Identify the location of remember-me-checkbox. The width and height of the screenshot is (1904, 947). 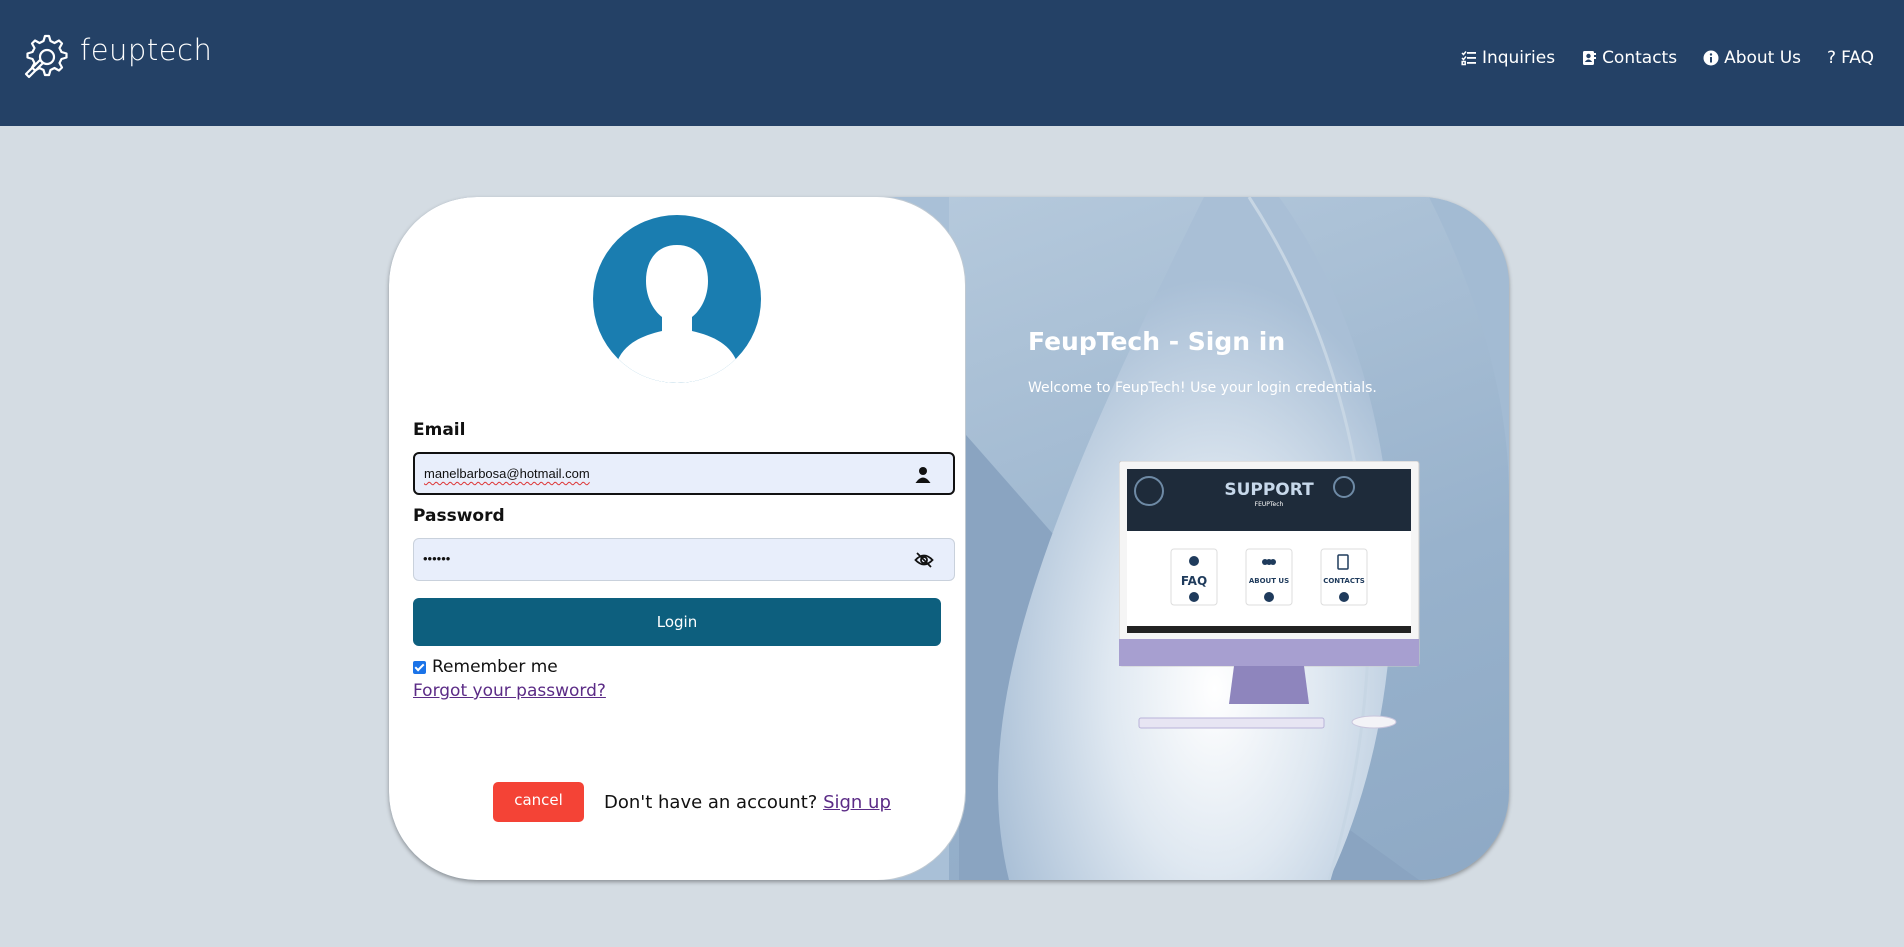
(419, 667).